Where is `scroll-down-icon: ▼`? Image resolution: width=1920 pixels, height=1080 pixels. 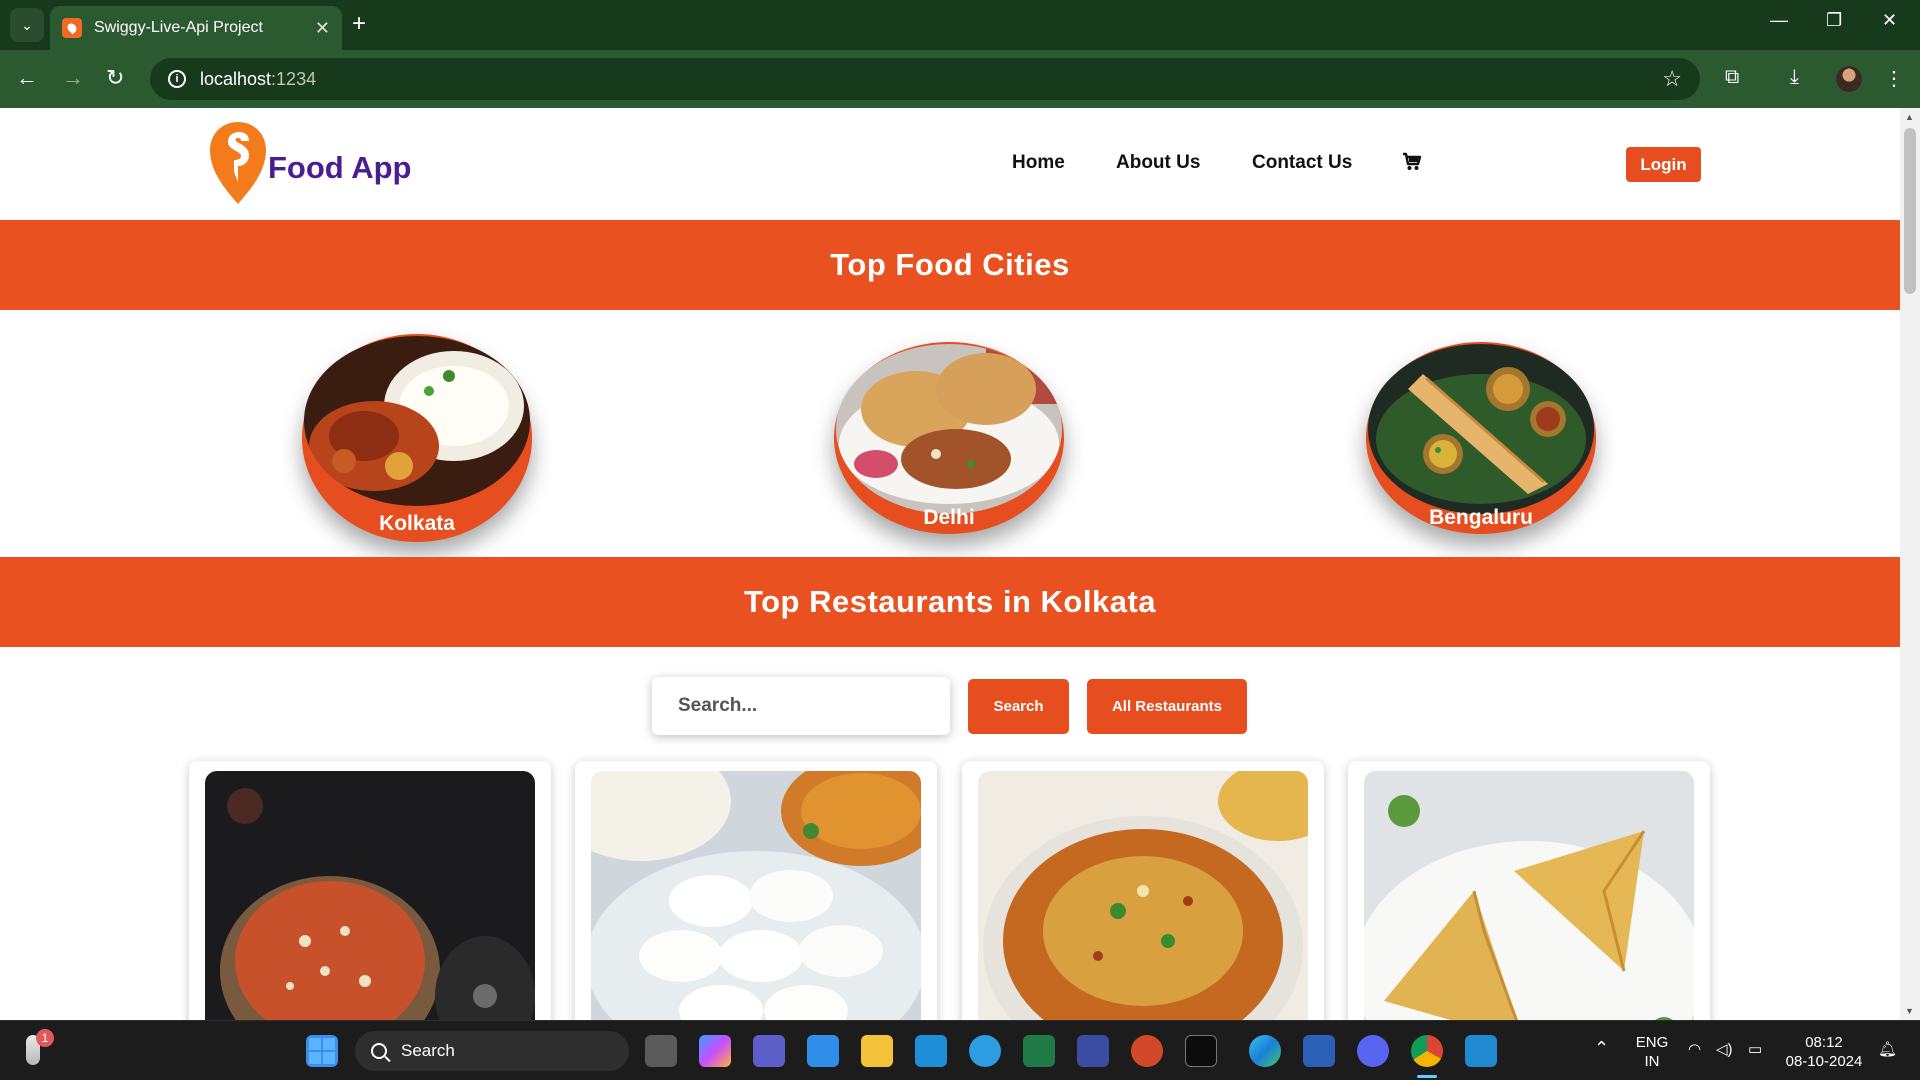 scroll-down-icon: ▼ is located at coordinates (1909, 1011).